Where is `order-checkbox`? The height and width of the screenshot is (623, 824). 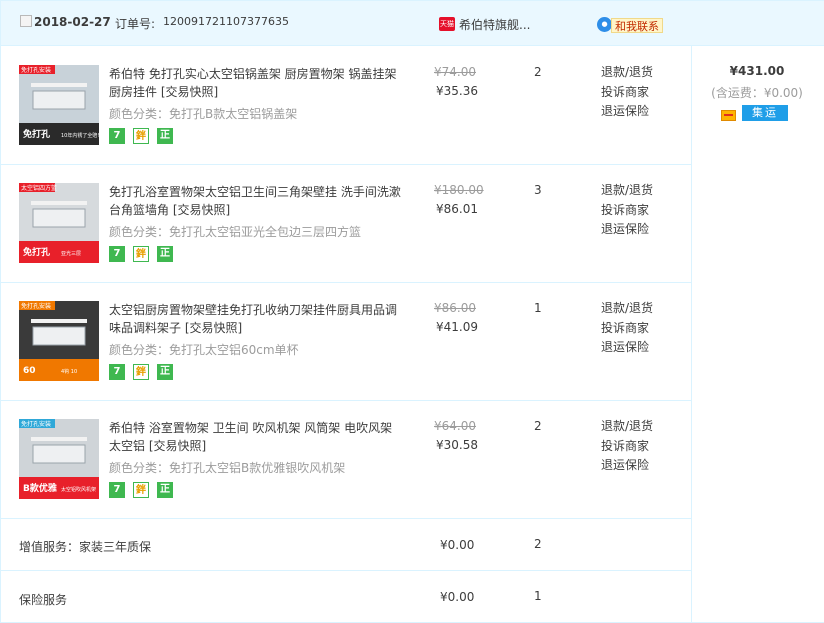
order-checkbox is located at coordinates (26, 21).